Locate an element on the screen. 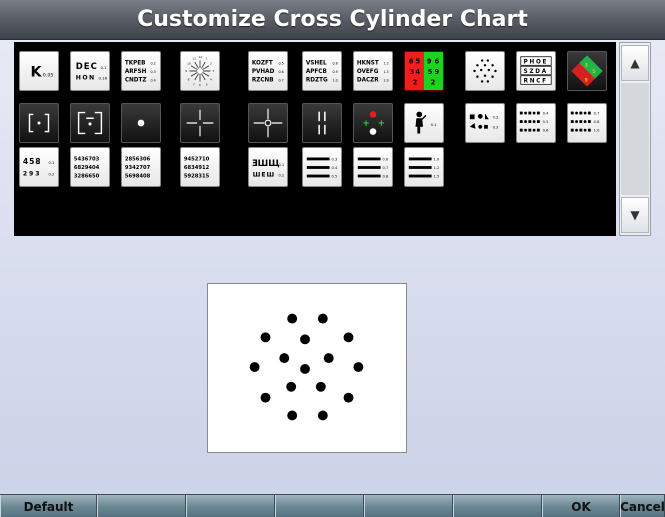  tile-text: ARFSH is located at coordinates (136, 72).